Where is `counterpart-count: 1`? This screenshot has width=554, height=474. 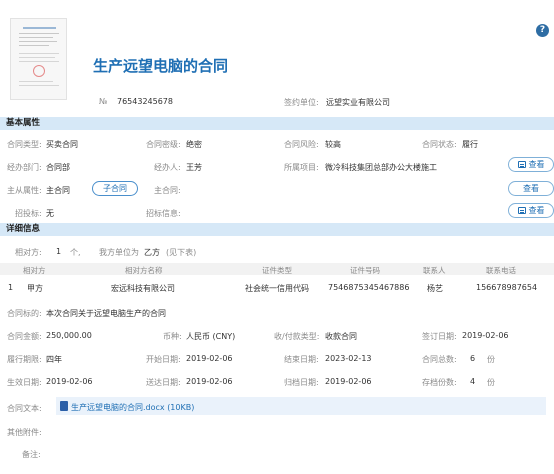
counterpart-count: 1 is located at coordinates (59, 251).